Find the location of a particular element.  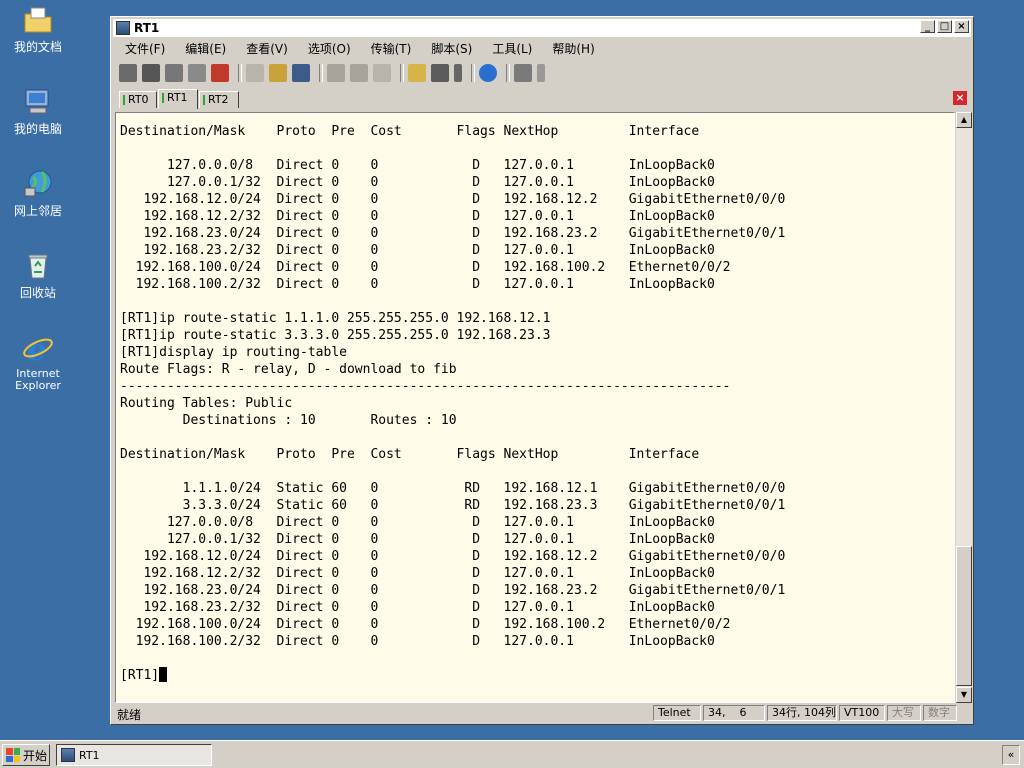

close-tab-icon: × is located at coordinates (960, 98).